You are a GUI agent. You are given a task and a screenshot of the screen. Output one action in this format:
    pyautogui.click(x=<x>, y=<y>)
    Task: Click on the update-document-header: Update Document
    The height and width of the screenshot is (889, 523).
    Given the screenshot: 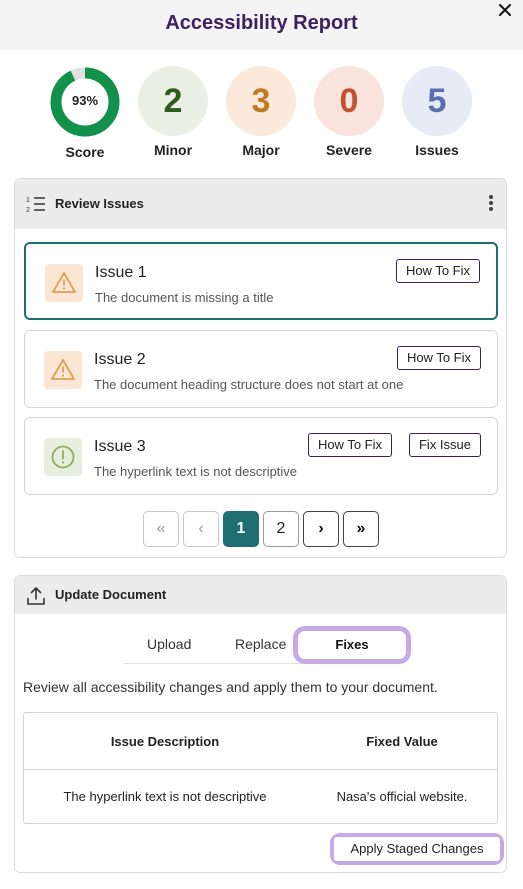 What is the action you would take?
    pyautogui.click(x=260, y=595)
    